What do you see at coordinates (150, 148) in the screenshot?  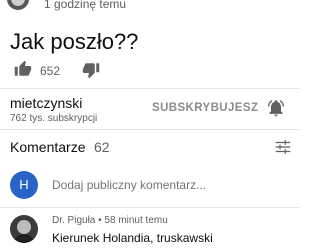 I see `comments-header: Komentarze 62` at bounding box center [150, 148].